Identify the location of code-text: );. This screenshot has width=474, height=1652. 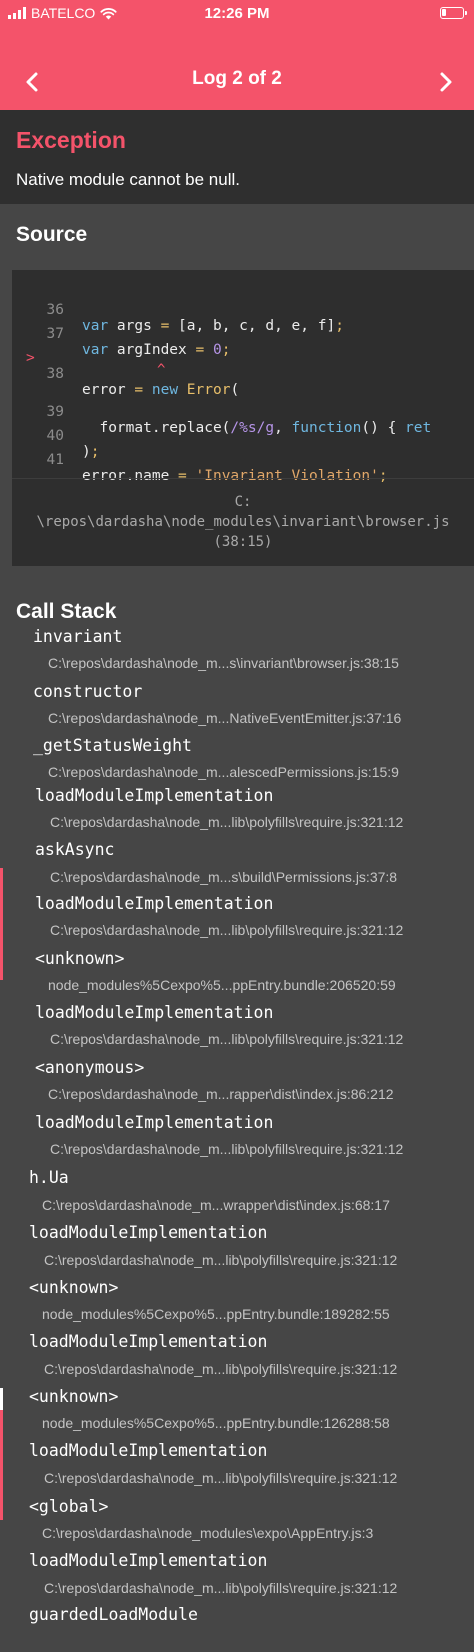
(91, 452).